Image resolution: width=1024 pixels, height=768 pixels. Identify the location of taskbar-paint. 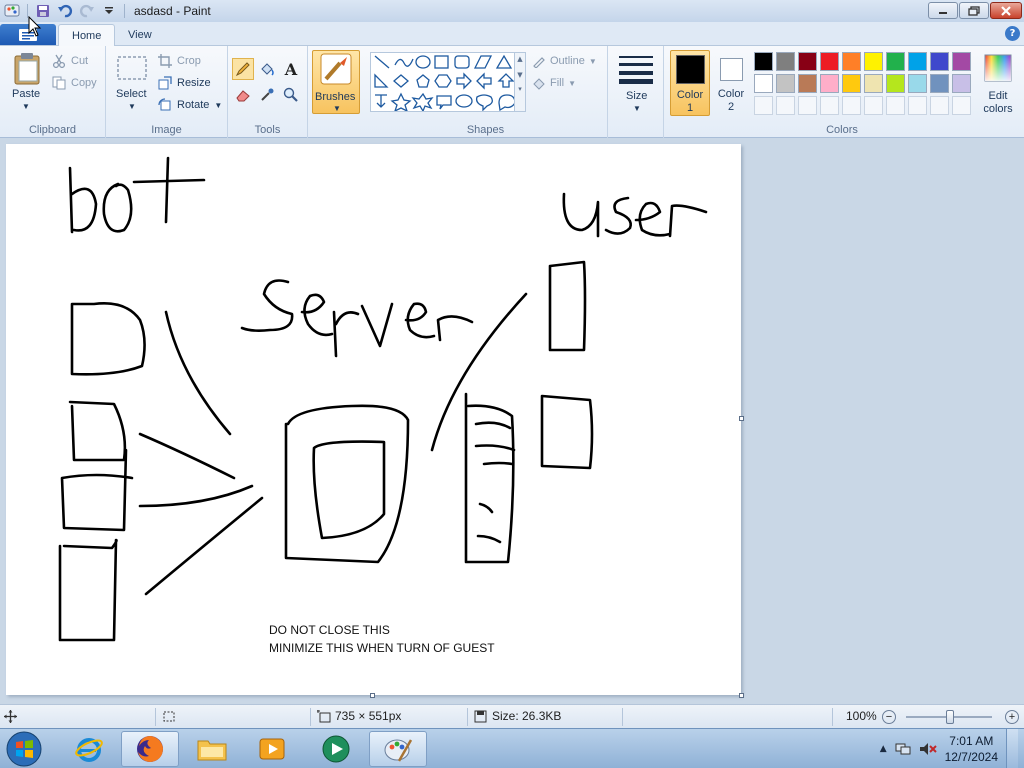
(398, 749).